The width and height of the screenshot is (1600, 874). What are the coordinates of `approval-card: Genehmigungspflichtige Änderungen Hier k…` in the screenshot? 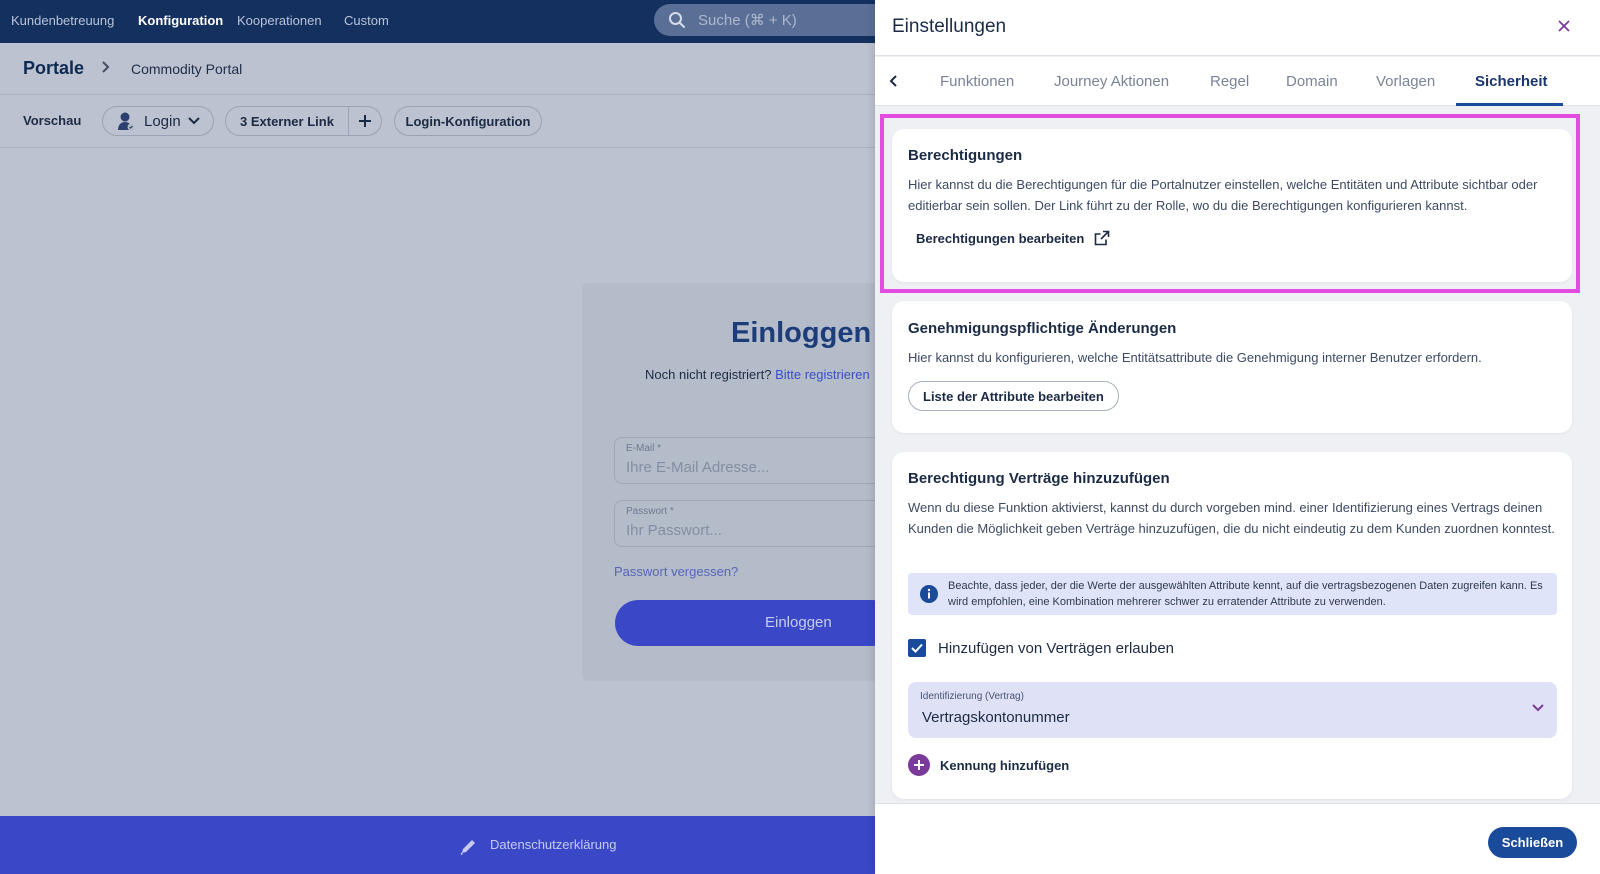 It's located at (1232, 367).